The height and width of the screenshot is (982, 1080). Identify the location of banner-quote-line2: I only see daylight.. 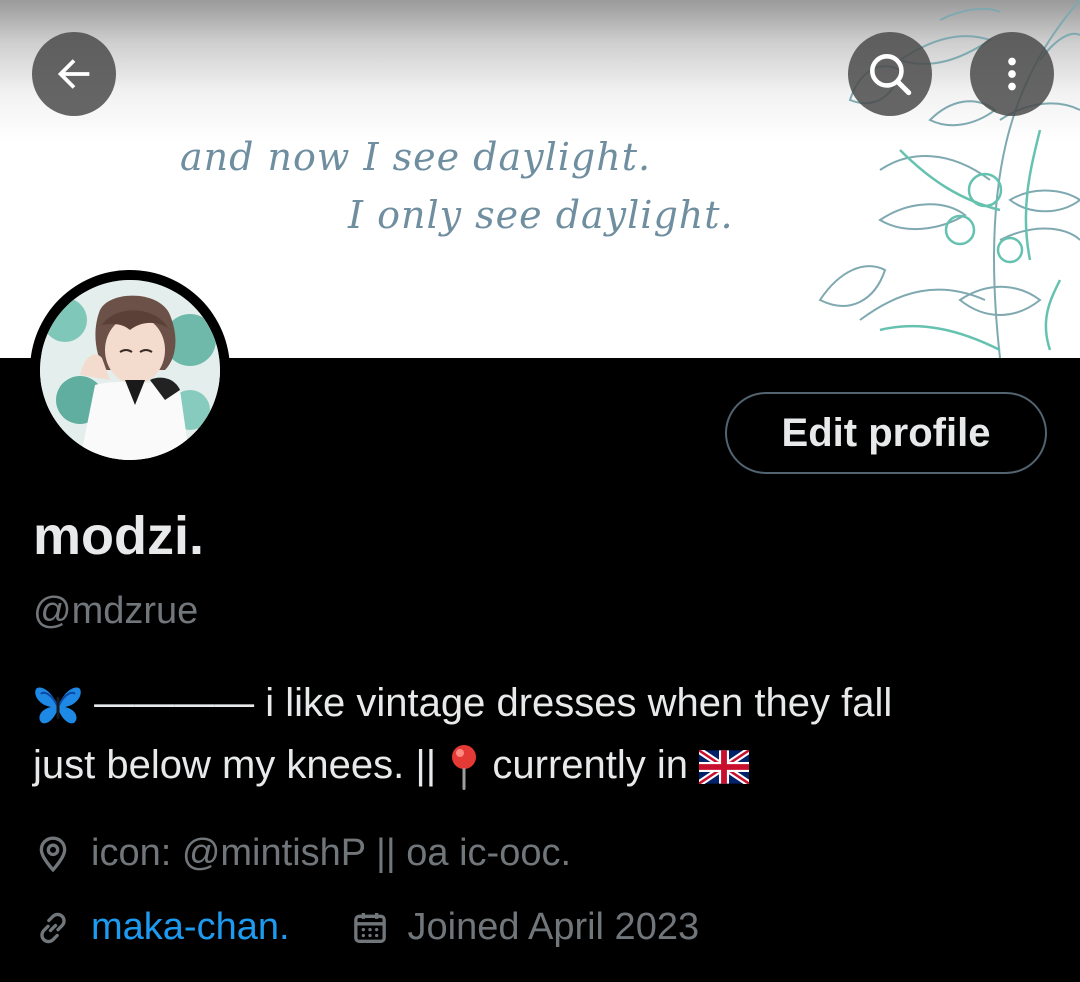
(541, 215).